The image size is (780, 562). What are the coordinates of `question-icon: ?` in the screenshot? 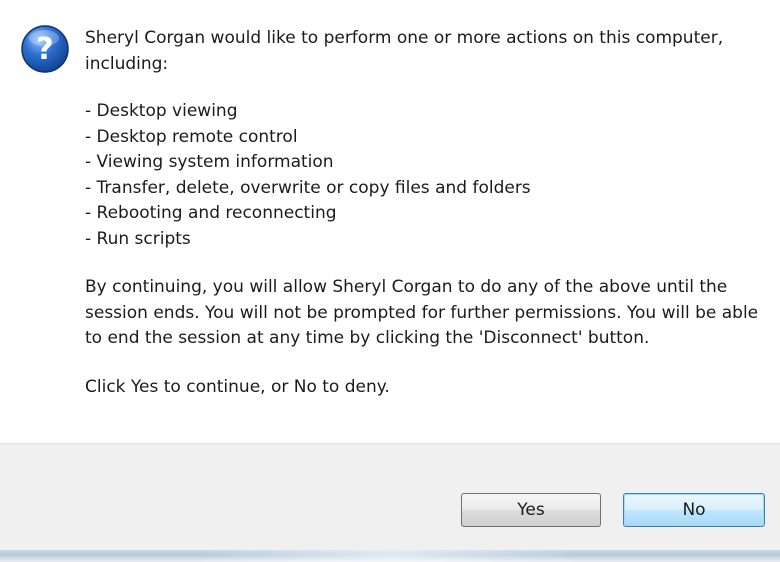 It's located at (45, 49).